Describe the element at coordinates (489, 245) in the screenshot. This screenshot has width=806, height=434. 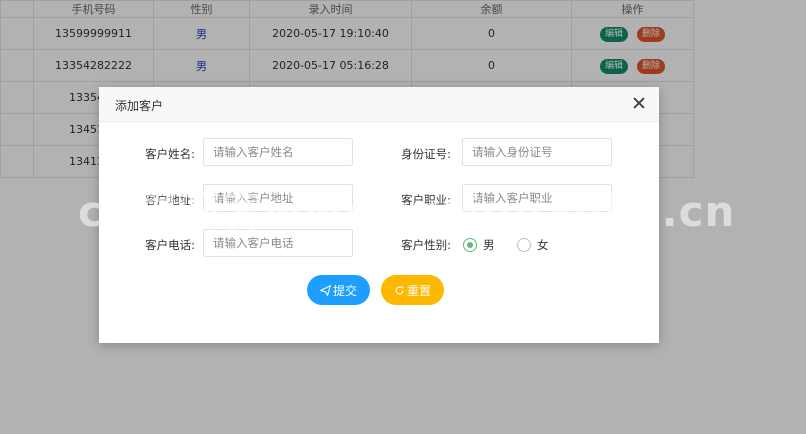
I see `radio-label-male: 男` at that location.